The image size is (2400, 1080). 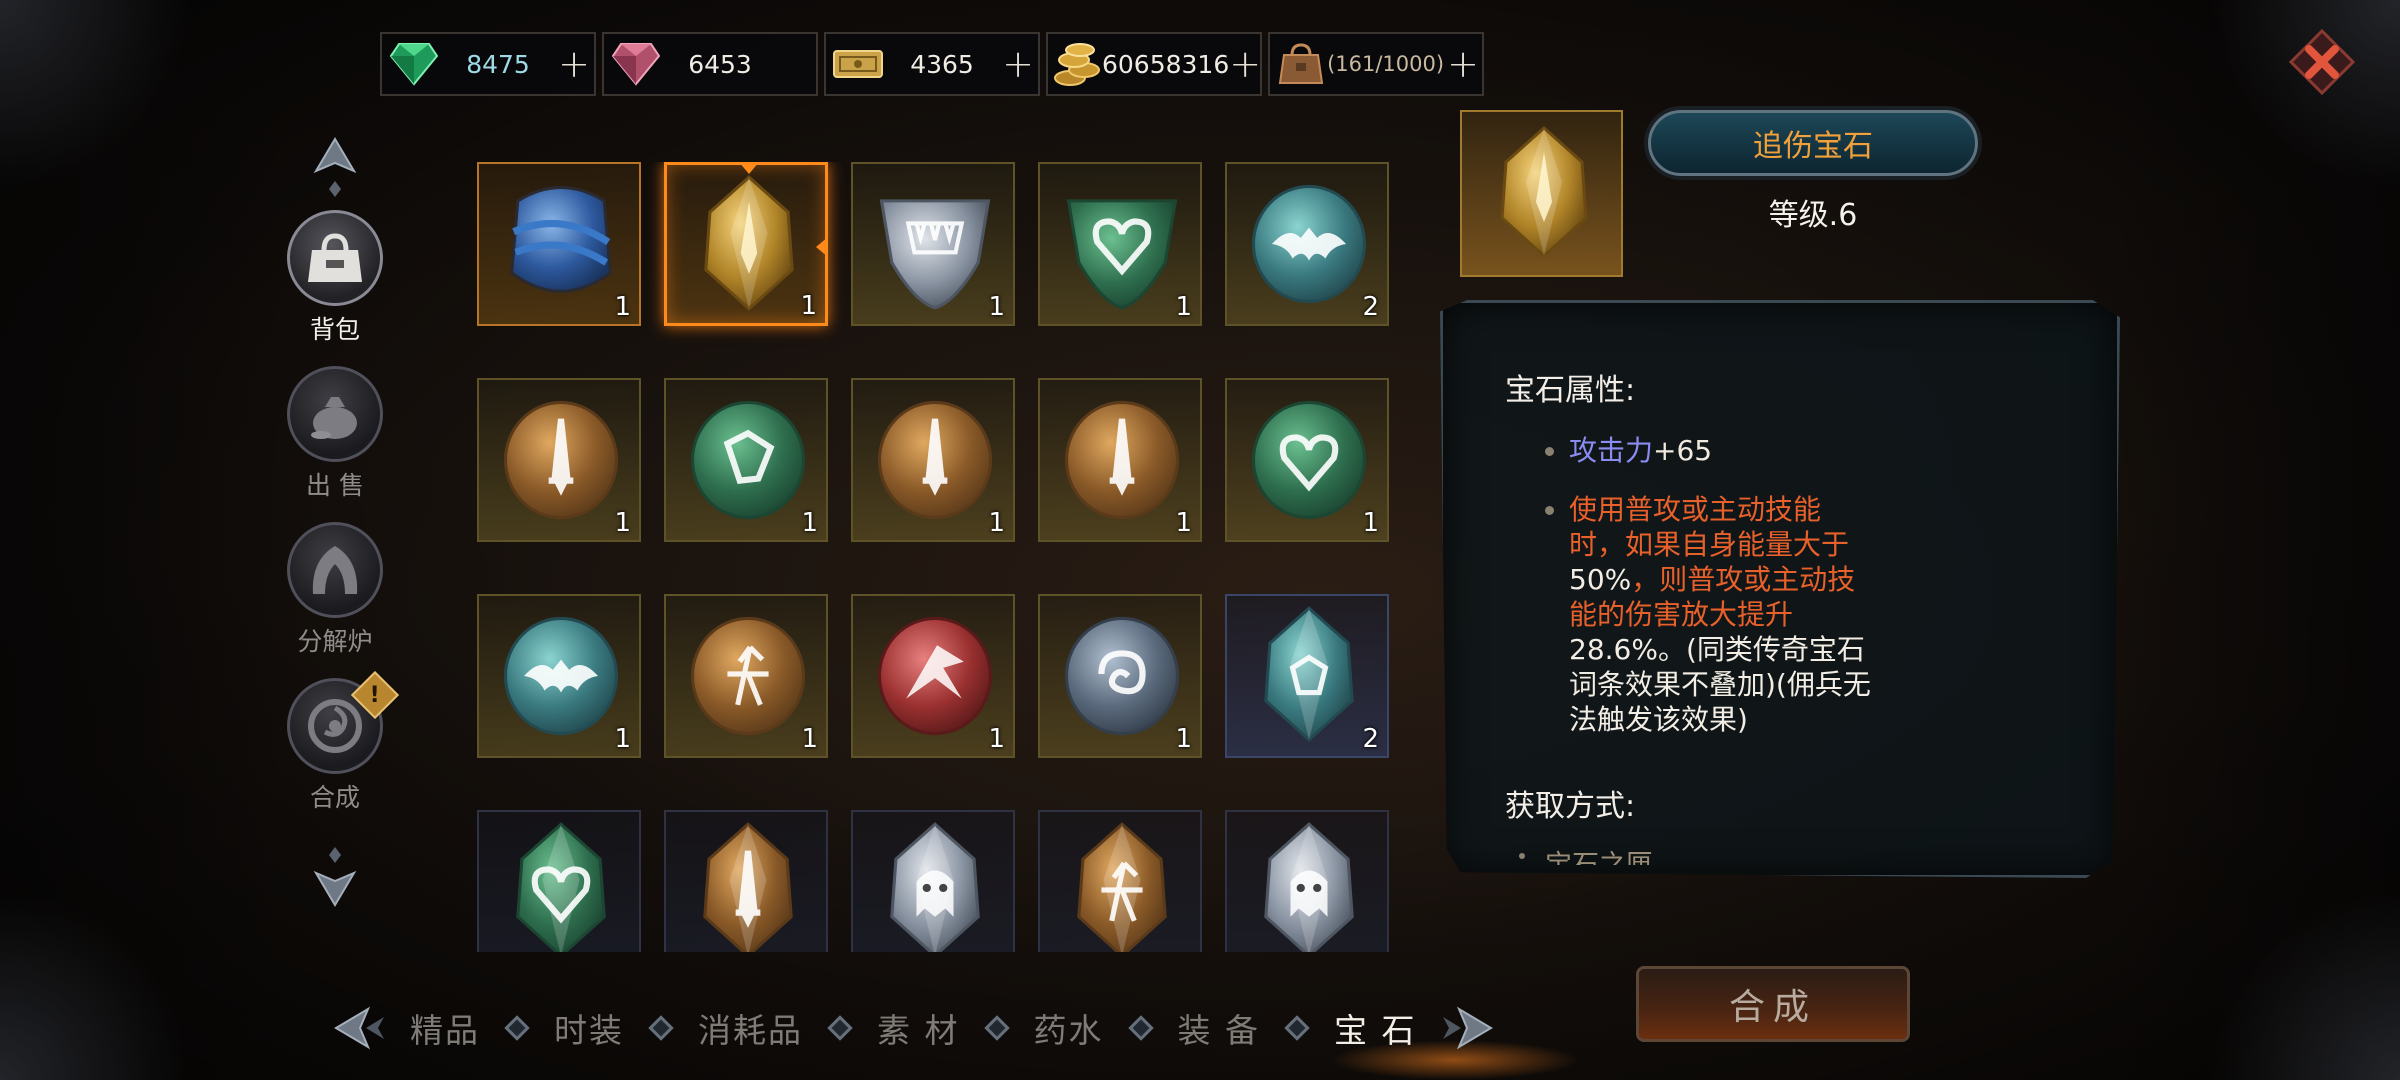 I want to click on teal-bat-round-icon, so click(x=1309, y=244).